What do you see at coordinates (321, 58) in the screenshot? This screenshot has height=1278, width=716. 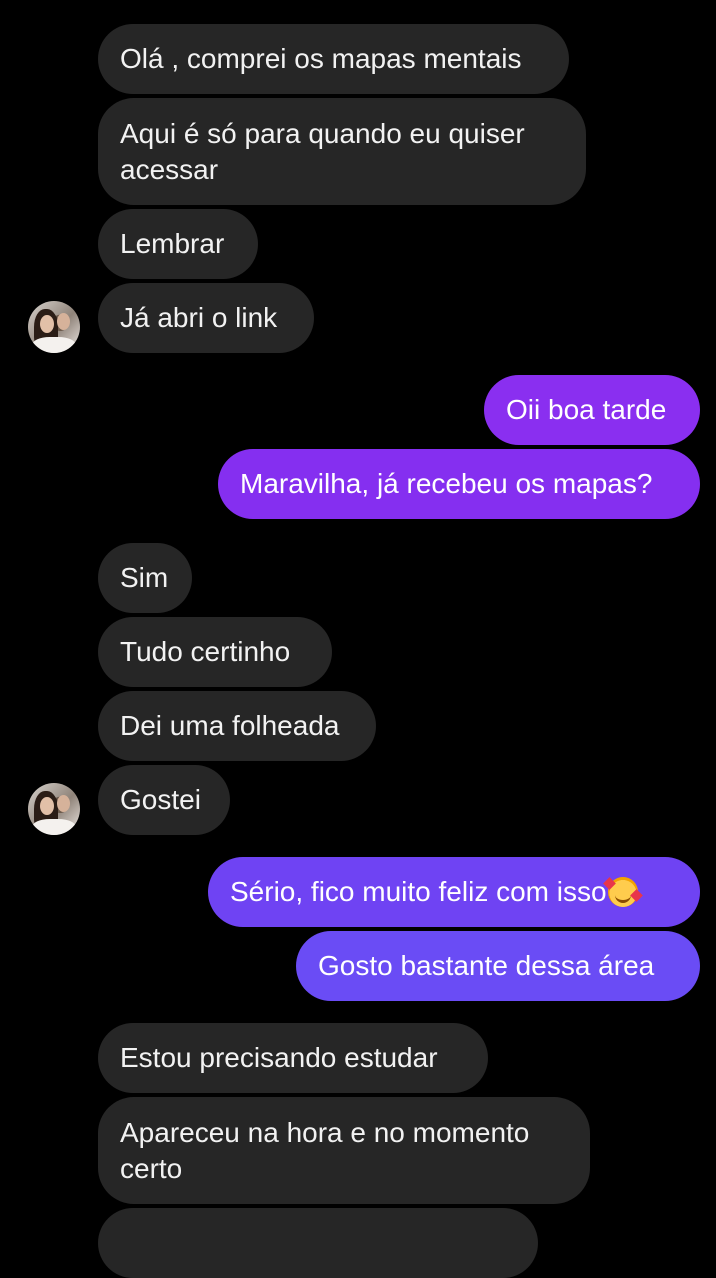 I see `message-text: Olá , comprei os mapas mentais` at bounding box center [321, 58].